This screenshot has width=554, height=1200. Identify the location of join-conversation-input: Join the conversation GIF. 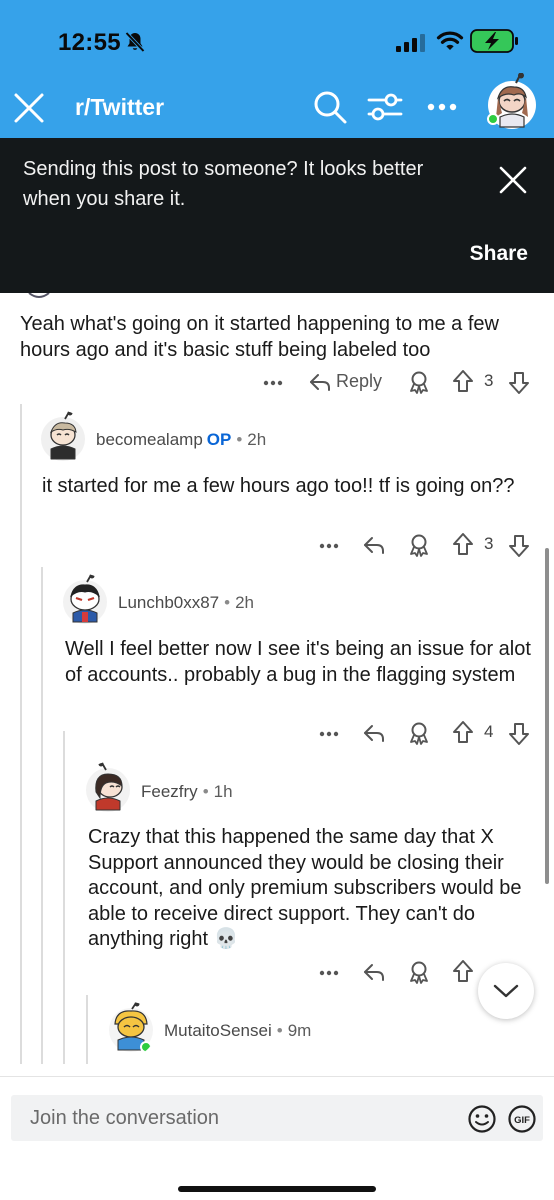
(277, 1118).